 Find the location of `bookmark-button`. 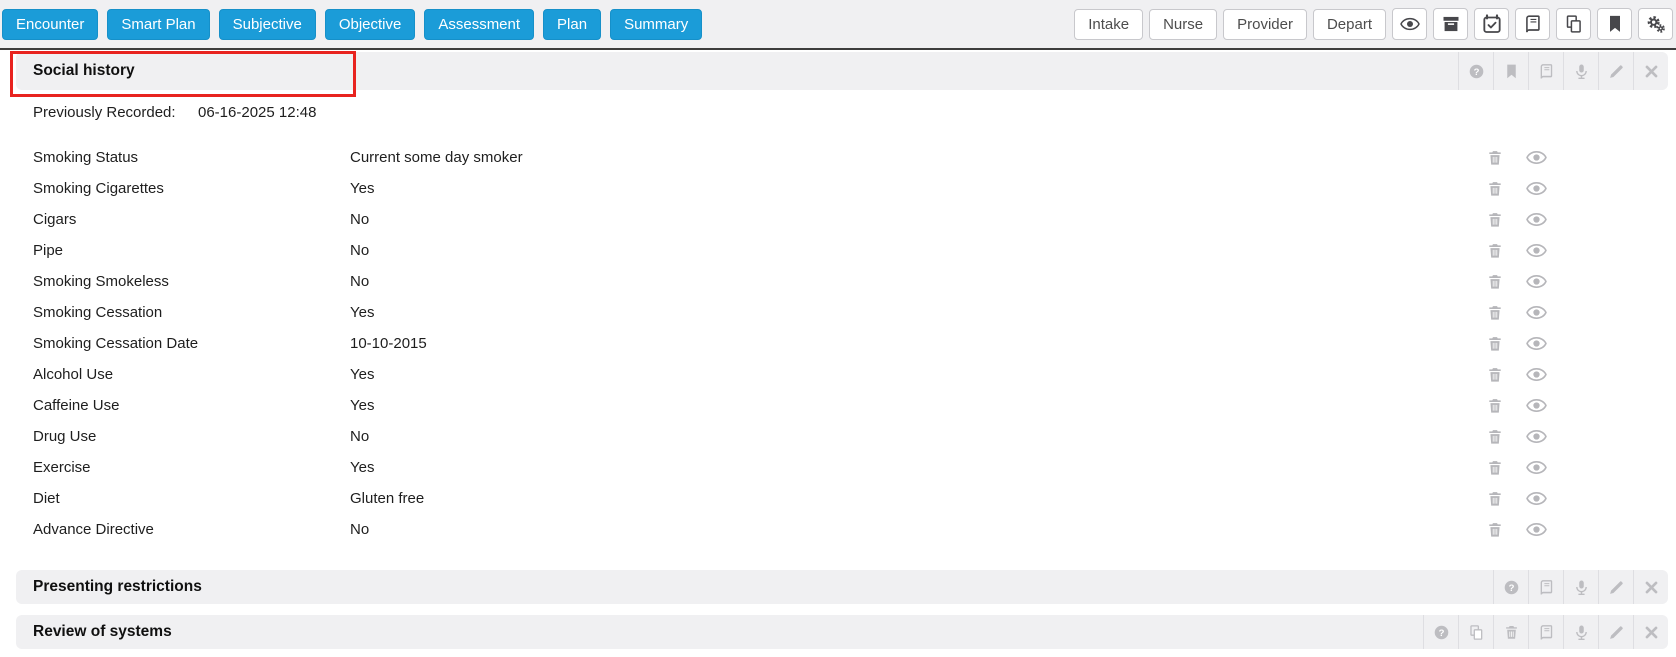

bookmark-button is located at coordinates (1614, 24).